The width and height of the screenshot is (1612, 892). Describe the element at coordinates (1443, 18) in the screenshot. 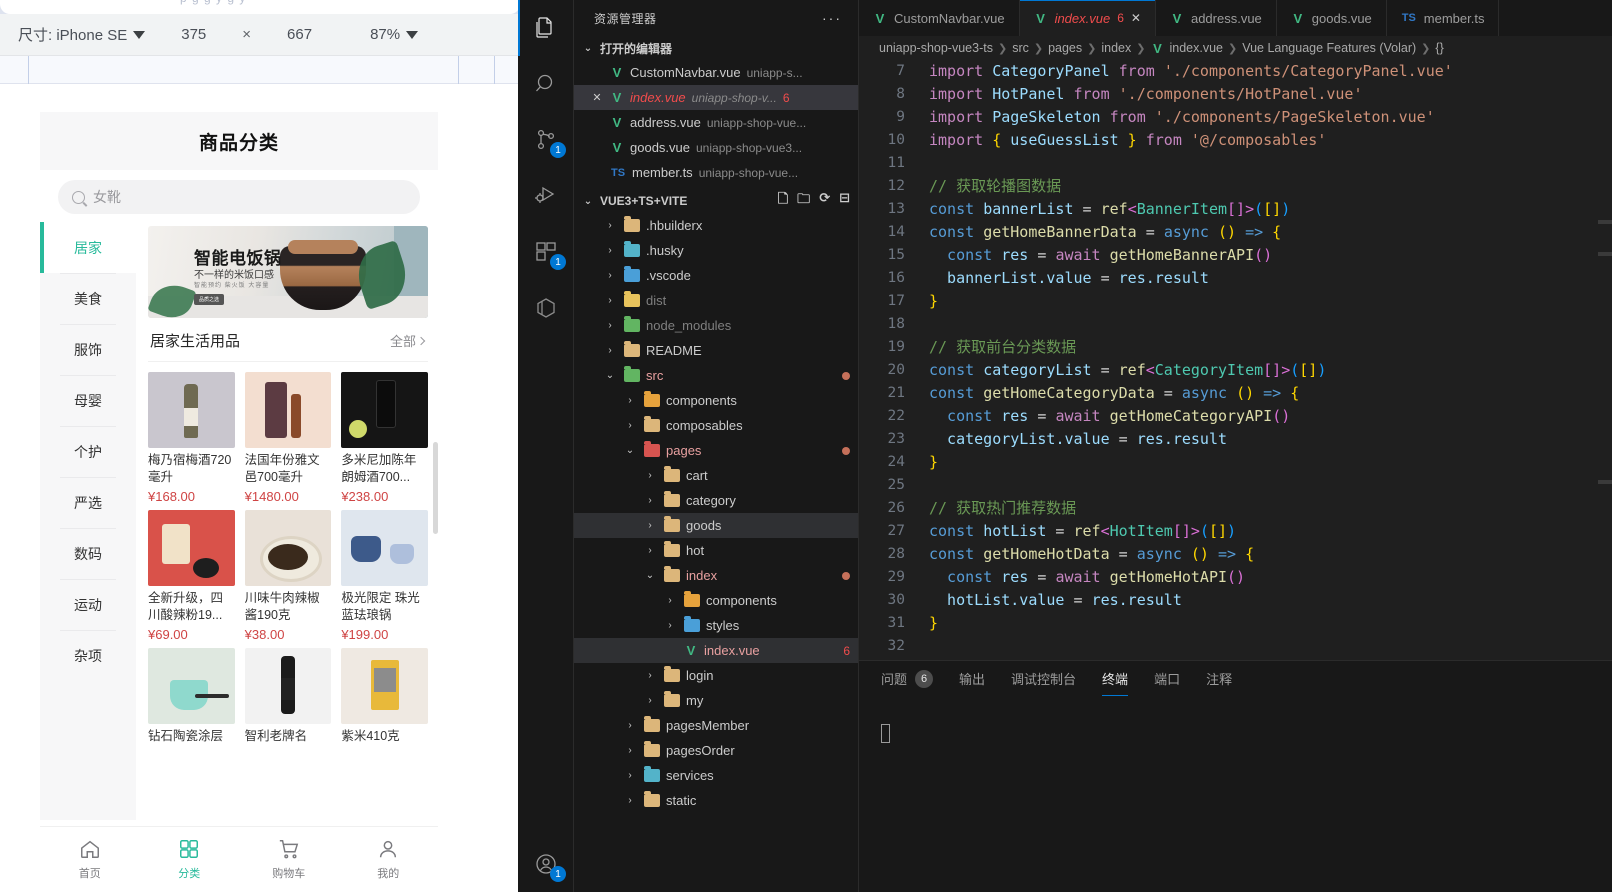

I see `editor-tab-member: TS member.ts` at that location.